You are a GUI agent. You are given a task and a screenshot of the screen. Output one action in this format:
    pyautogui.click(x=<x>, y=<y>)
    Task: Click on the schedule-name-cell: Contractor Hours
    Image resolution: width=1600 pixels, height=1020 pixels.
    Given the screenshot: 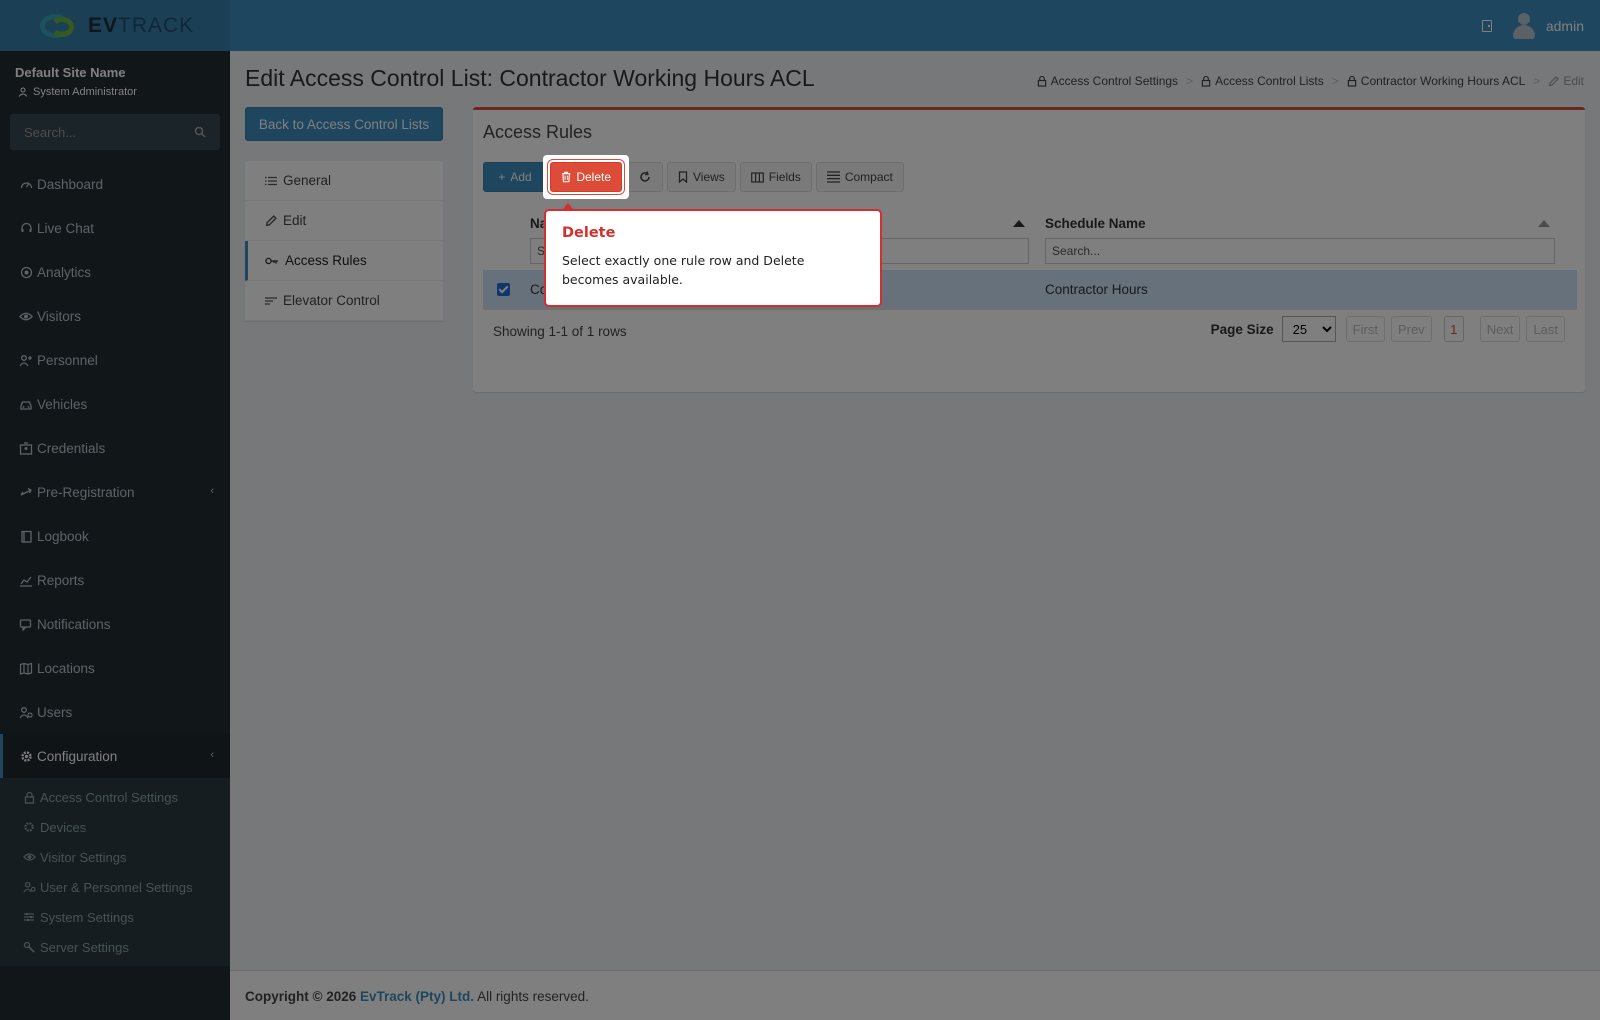 What is the action you would take?
    pyautogui.click(x=1096, y=289)
    